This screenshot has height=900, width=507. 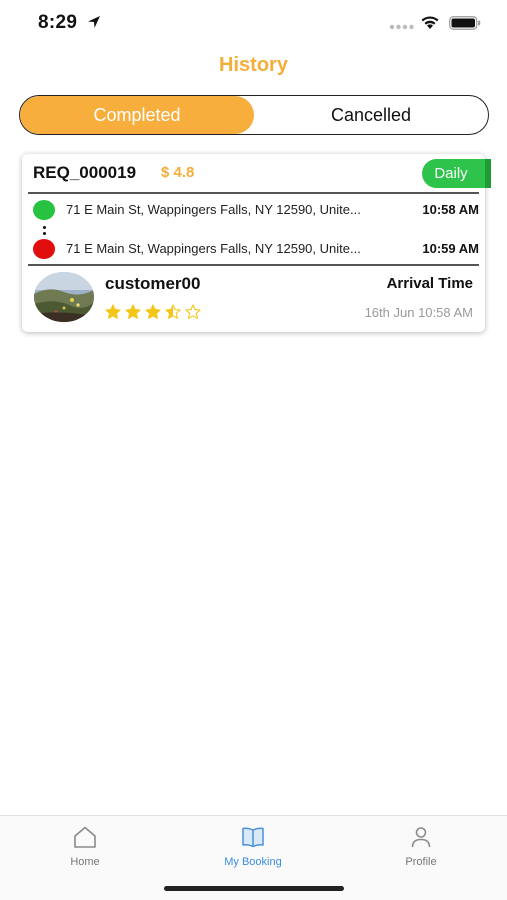 What do you see at coordinates (44, 249) in the screenshot?
I see `drop-dot-icon` at bounding box center [44, 249].